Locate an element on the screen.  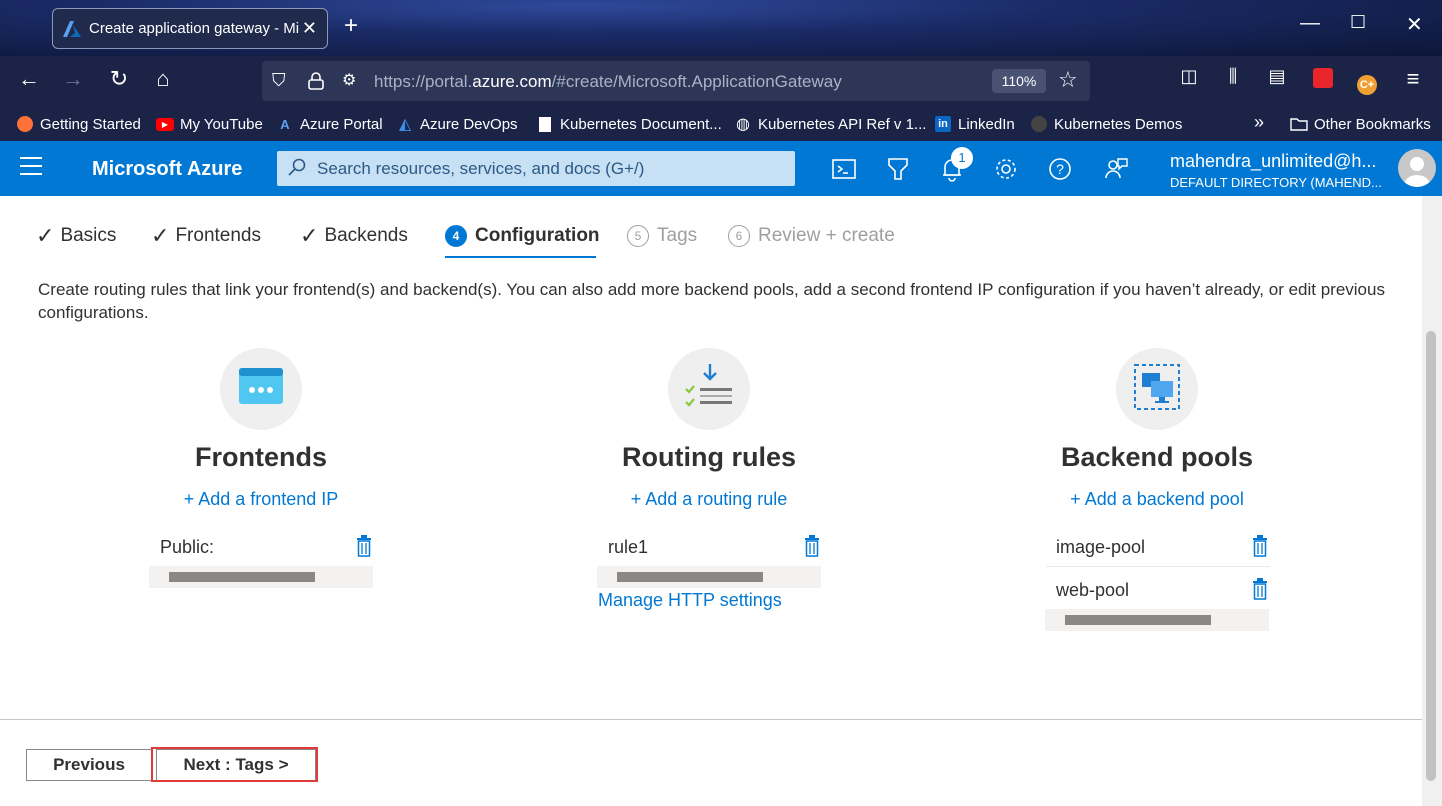
back-icon: ← is located at coordinates (29, 79).